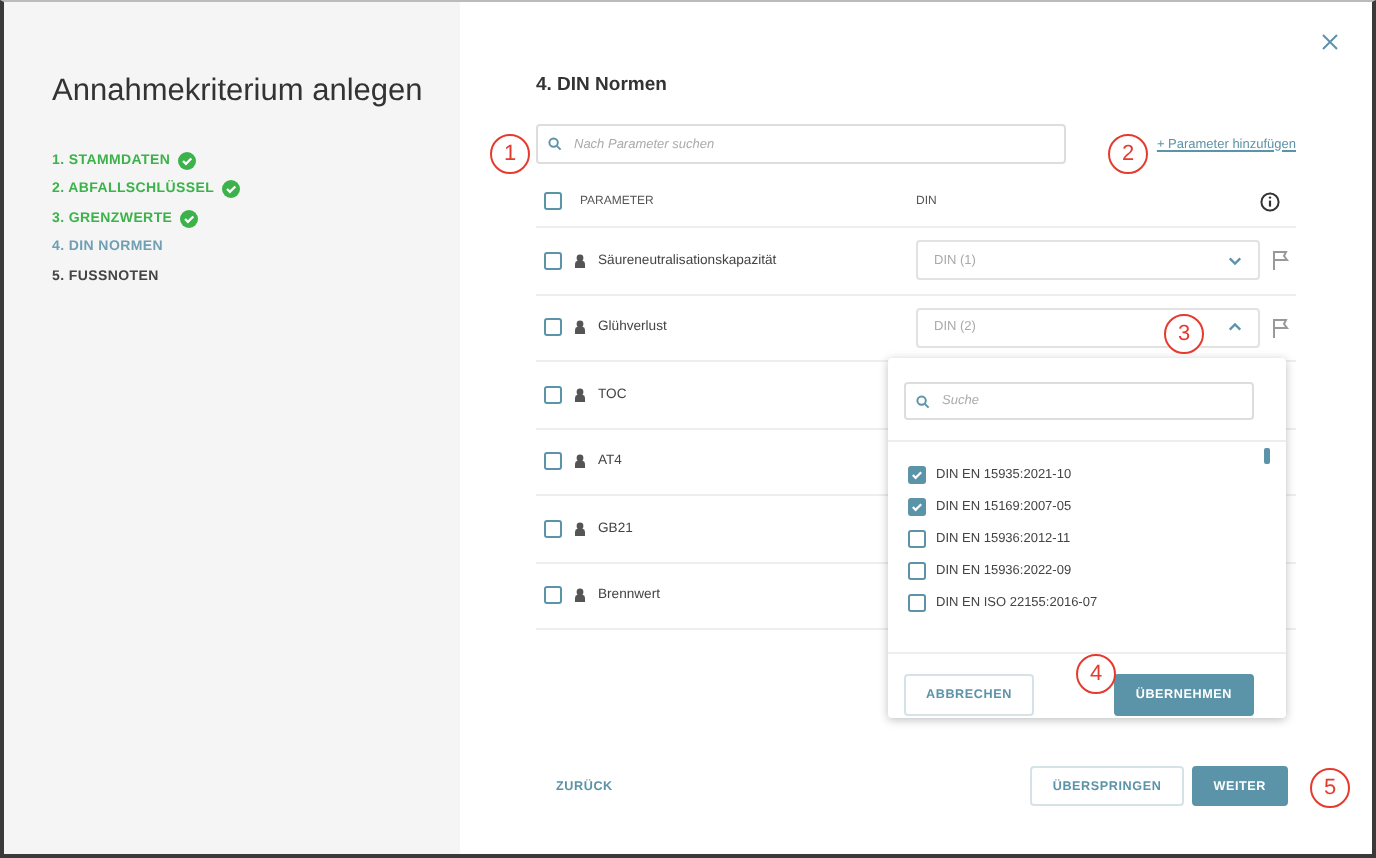 This screenshot has height=858, width=1376. I want to click on annotation-marker: 5, so click(1330, 788).